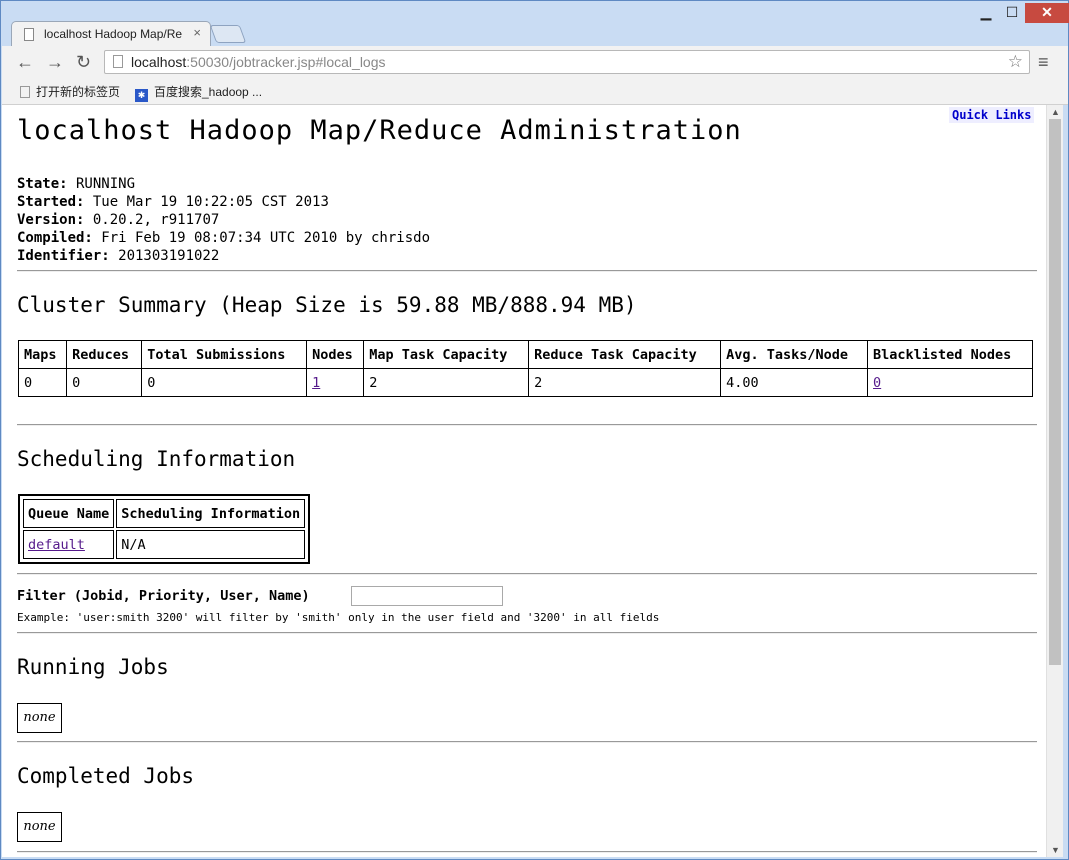  What do you see at coordinates (335, 354) in the screenshot?
I see `header-nodes: Nodes` at bounding box center [335, 354].